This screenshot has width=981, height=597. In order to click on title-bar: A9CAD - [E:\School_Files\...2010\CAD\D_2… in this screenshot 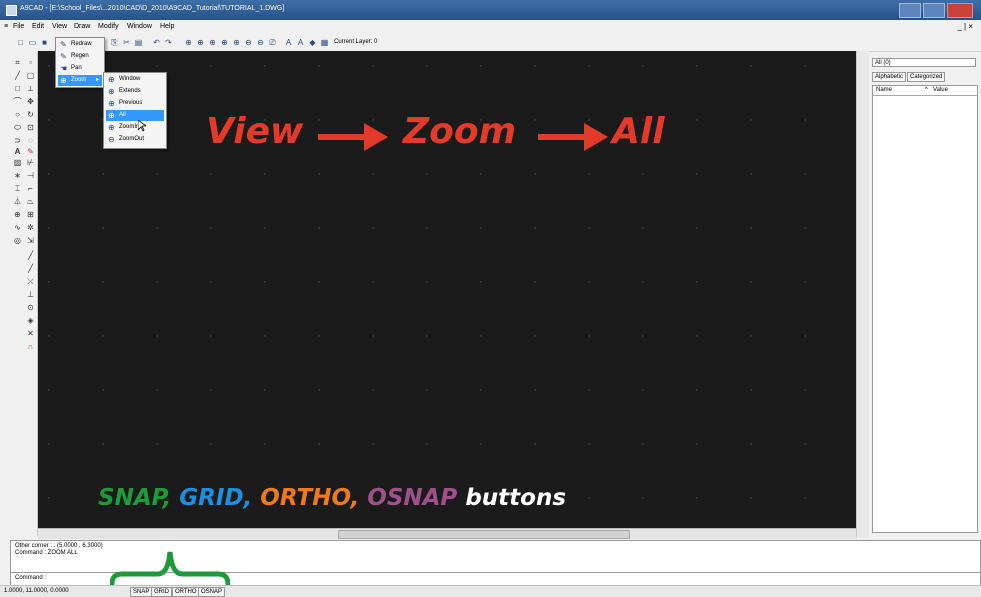, I will do `click(490, 10)`.